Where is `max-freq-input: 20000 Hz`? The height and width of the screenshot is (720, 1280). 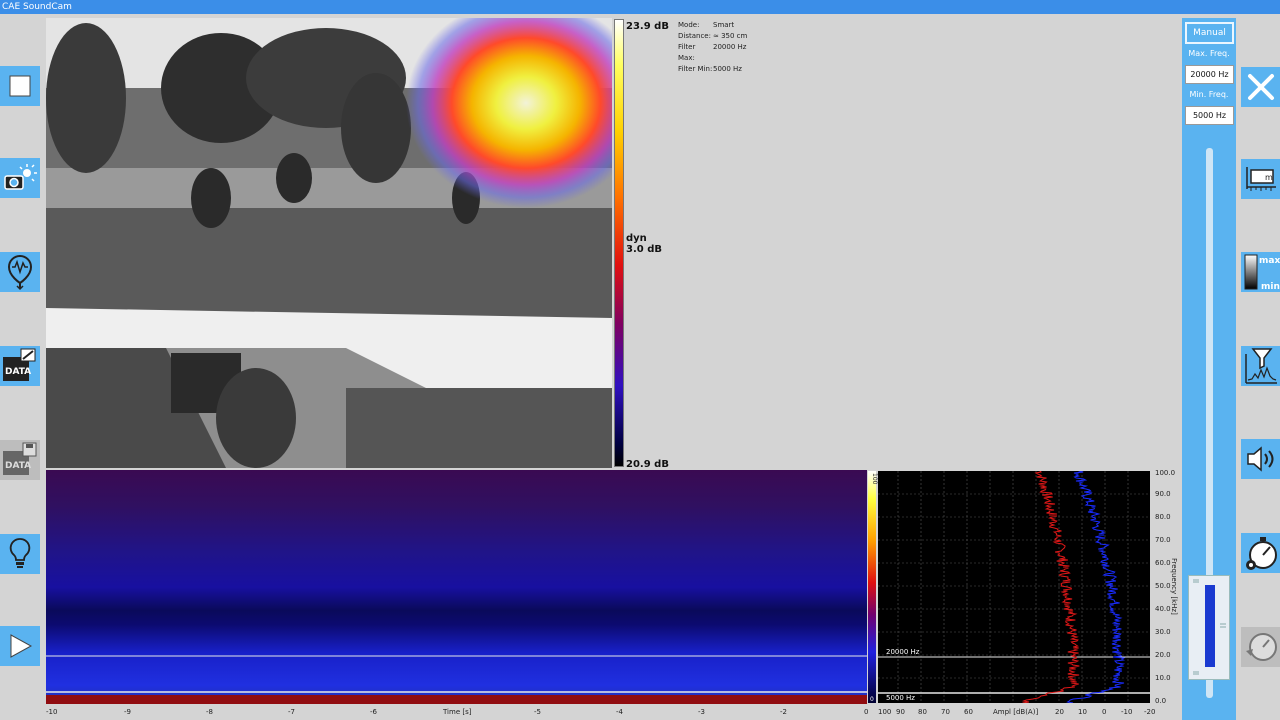 max-freq-input: 20000 Hz is located at coordinates (1209, 74).